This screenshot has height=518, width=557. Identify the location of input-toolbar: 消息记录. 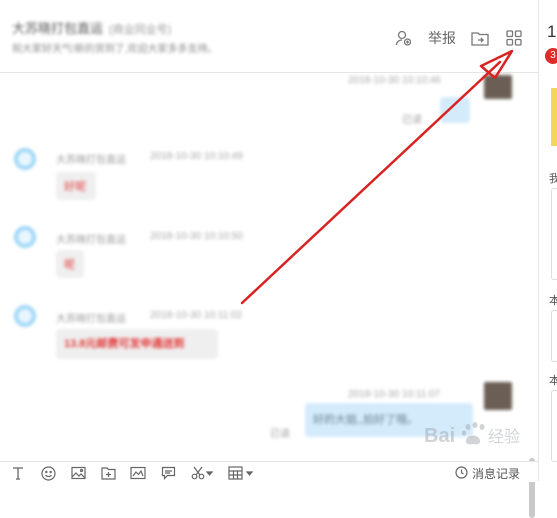
(269, 471).